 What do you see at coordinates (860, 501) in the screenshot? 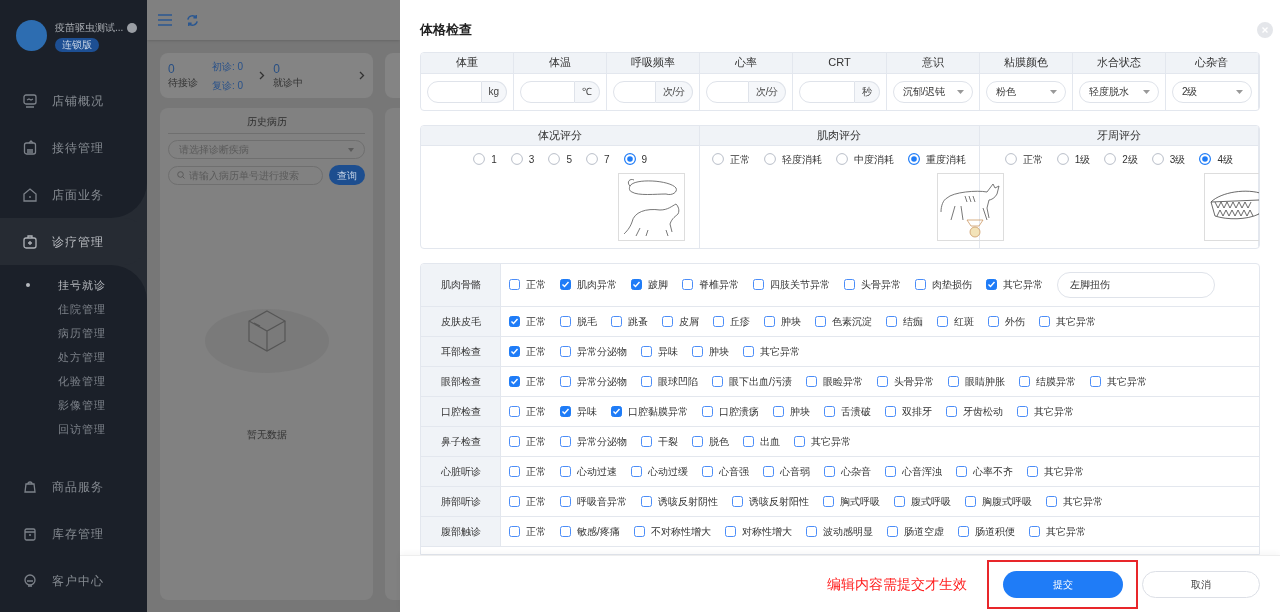
I see `option-label: 胸式呼吸` at bounding box center [860, 501].